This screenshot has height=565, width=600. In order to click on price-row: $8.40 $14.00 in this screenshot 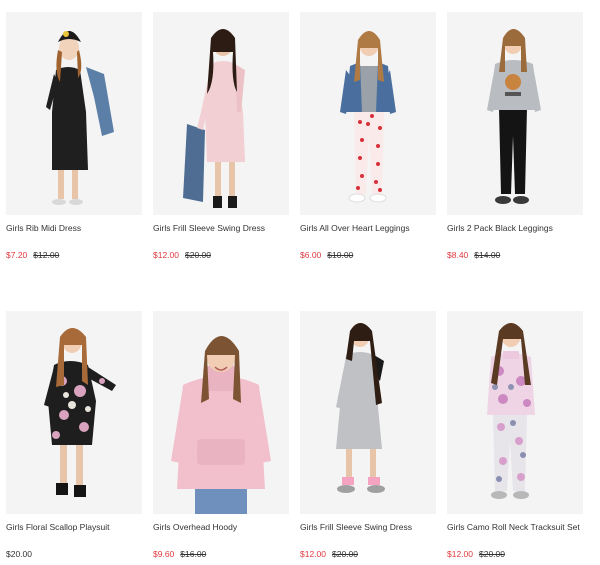, I will do `click(473, 255)`.